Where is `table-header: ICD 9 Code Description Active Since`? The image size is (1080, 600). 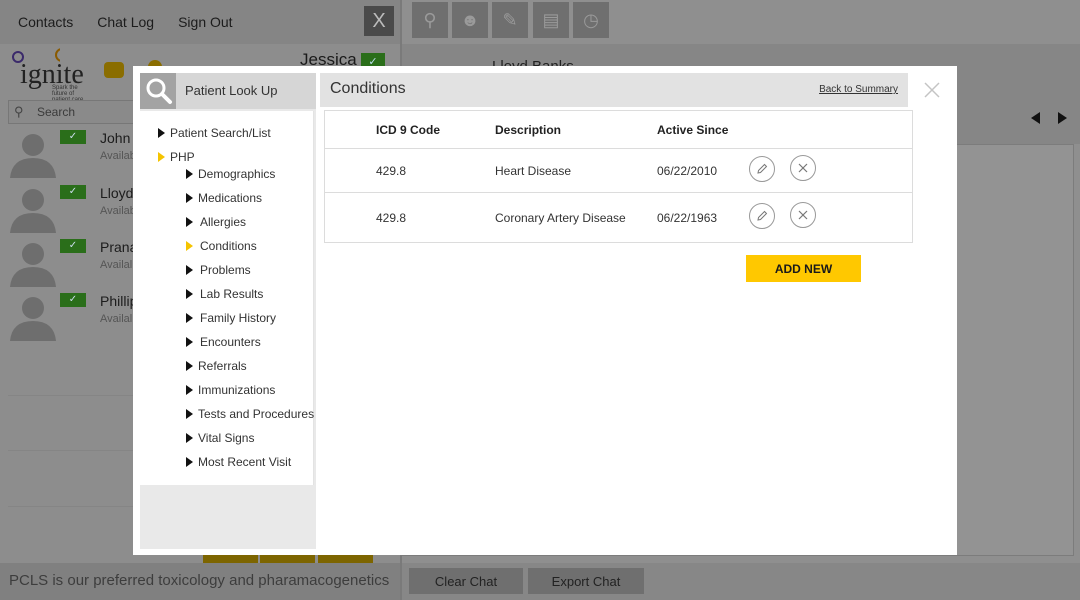
table-header: ICD 9 Code Description Active Since is located at coordinates (618, 130).